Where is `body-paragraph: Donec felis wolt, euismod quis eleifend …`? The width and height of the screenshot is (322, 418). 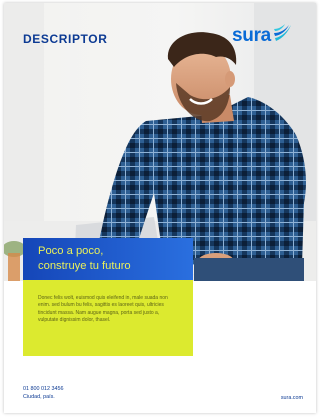
body-paragraph: Donec felis wolt, euismod quis eleifend … is located at coordinates (103, 309).